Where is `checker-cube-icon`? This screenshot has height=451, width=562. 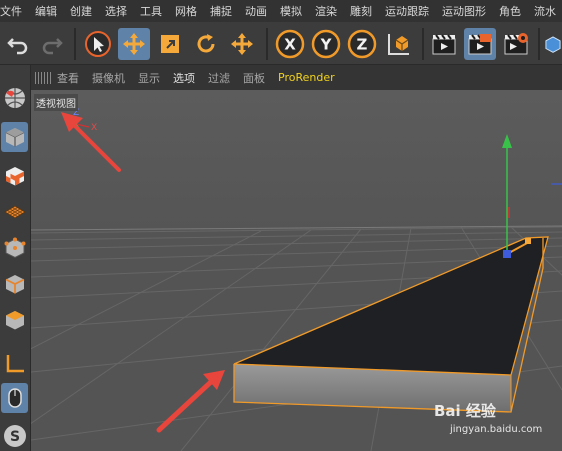 checker-cube-icon is located at coordinates (14, 176).